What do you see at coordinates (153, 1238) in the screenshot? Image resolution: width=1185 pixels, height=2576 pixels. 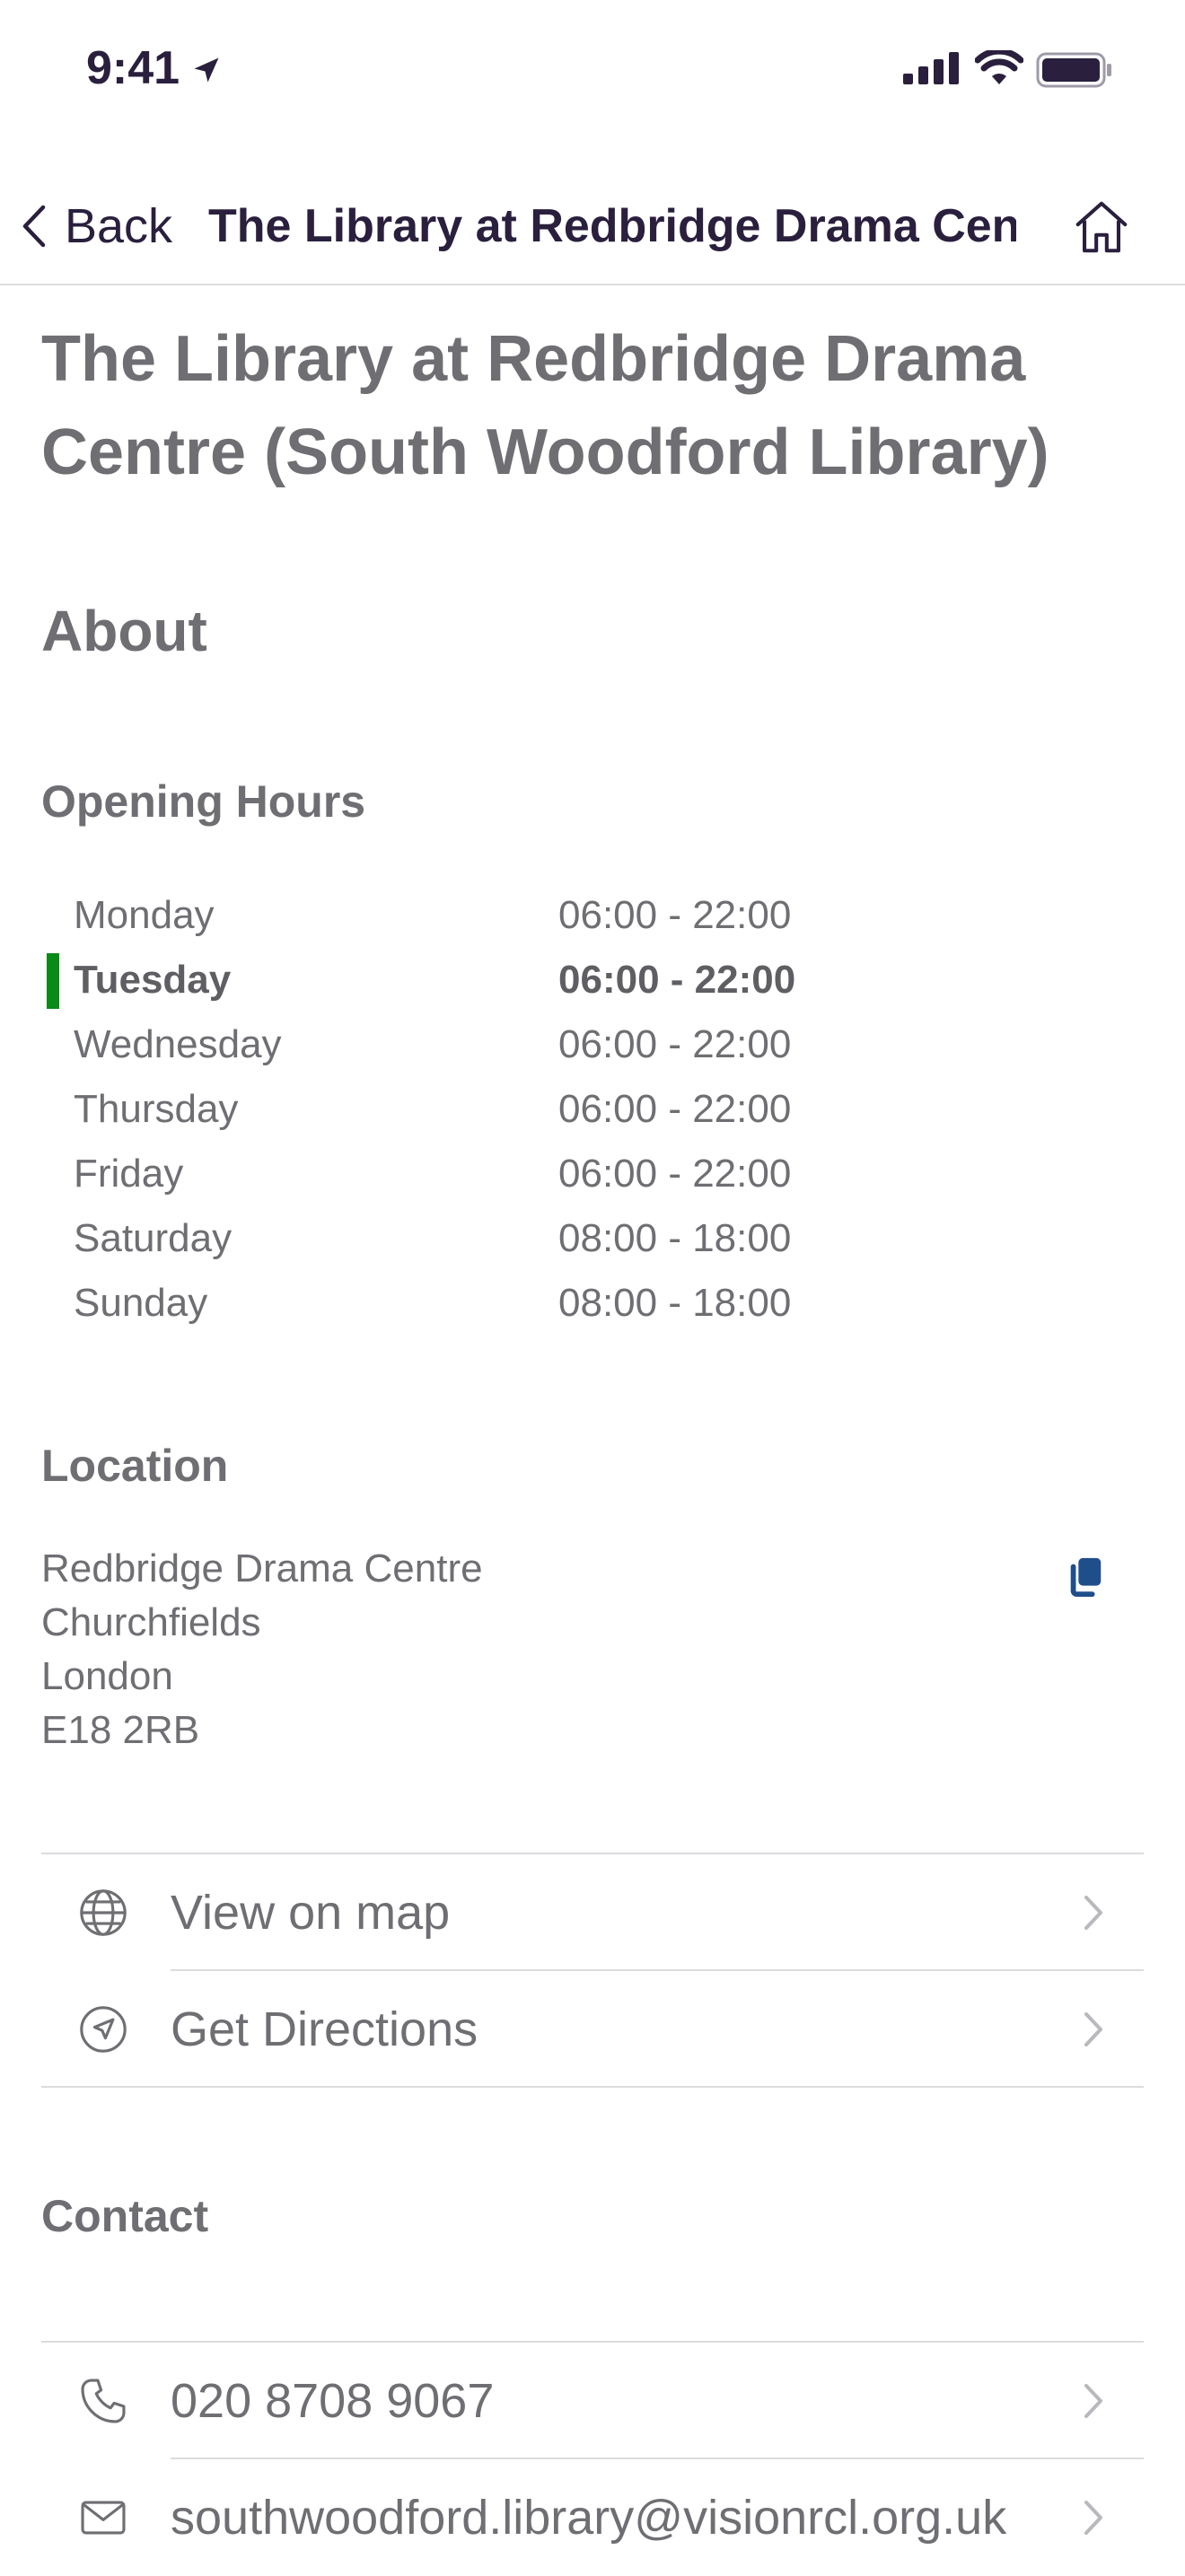 I see `day-label: Saturday` at bounding box center [153, 1238].